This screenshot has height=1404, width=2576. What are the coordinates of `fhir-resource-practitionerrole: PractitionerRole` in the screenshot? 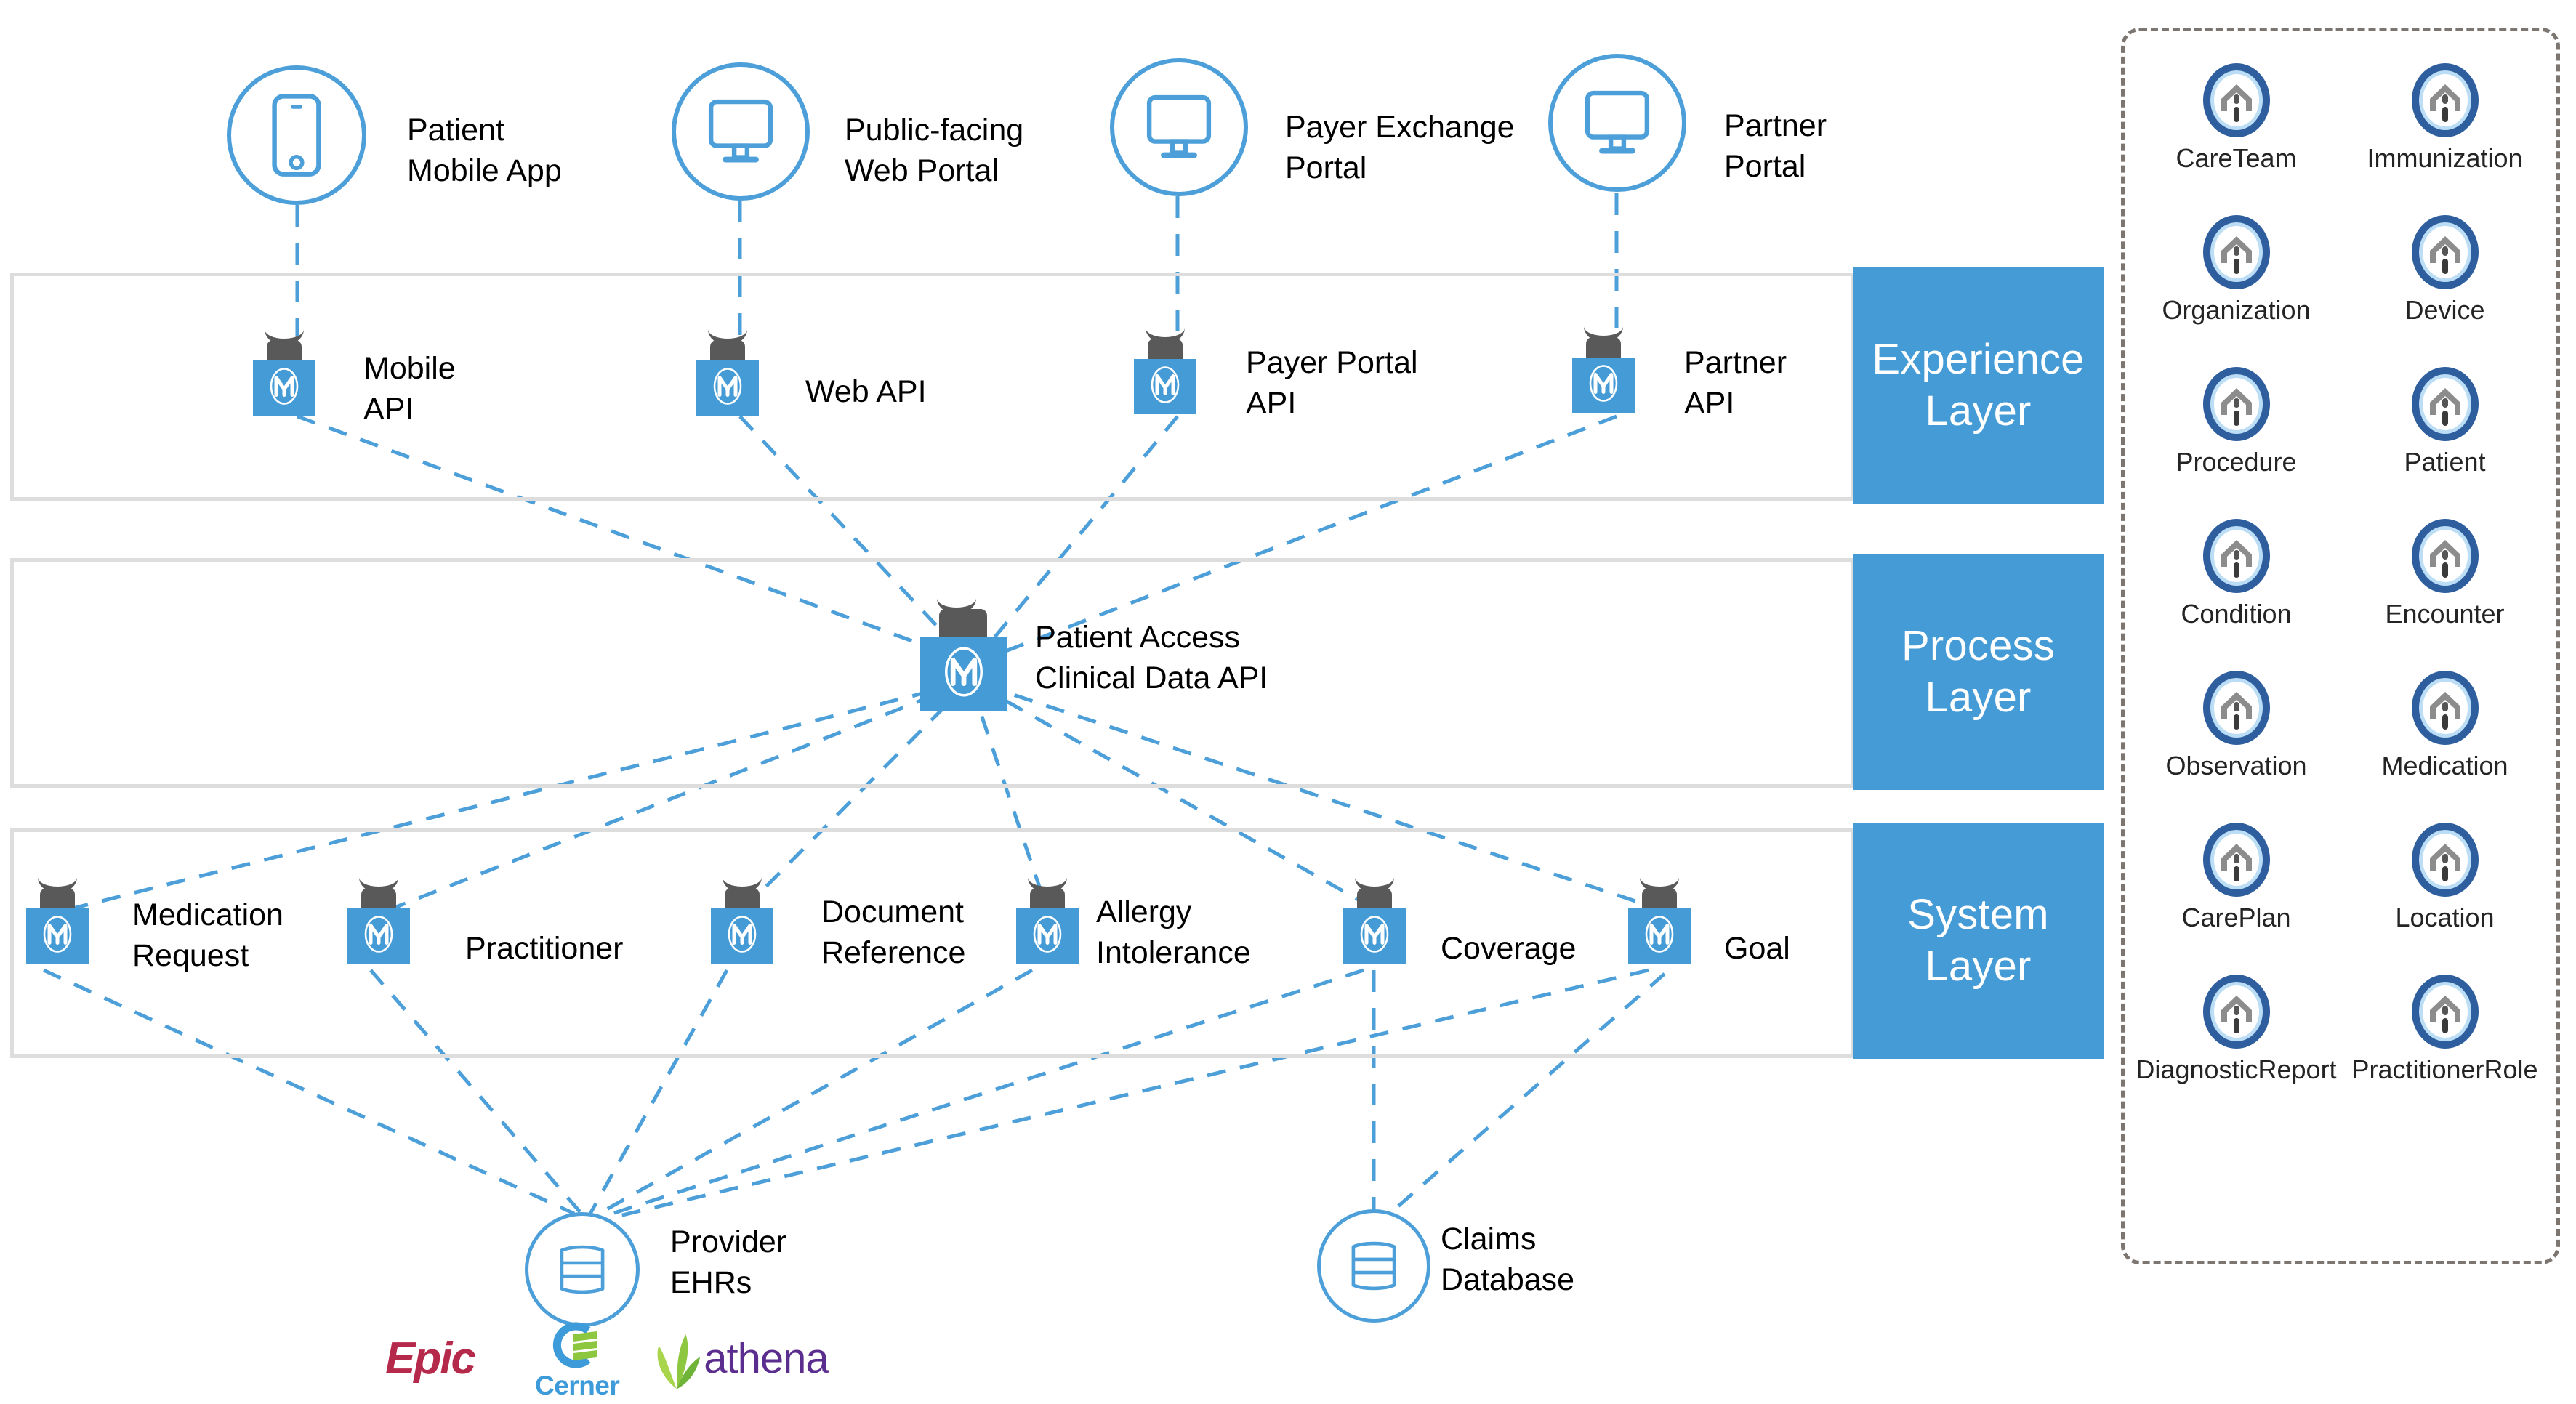 It's located at (2444, 1027).